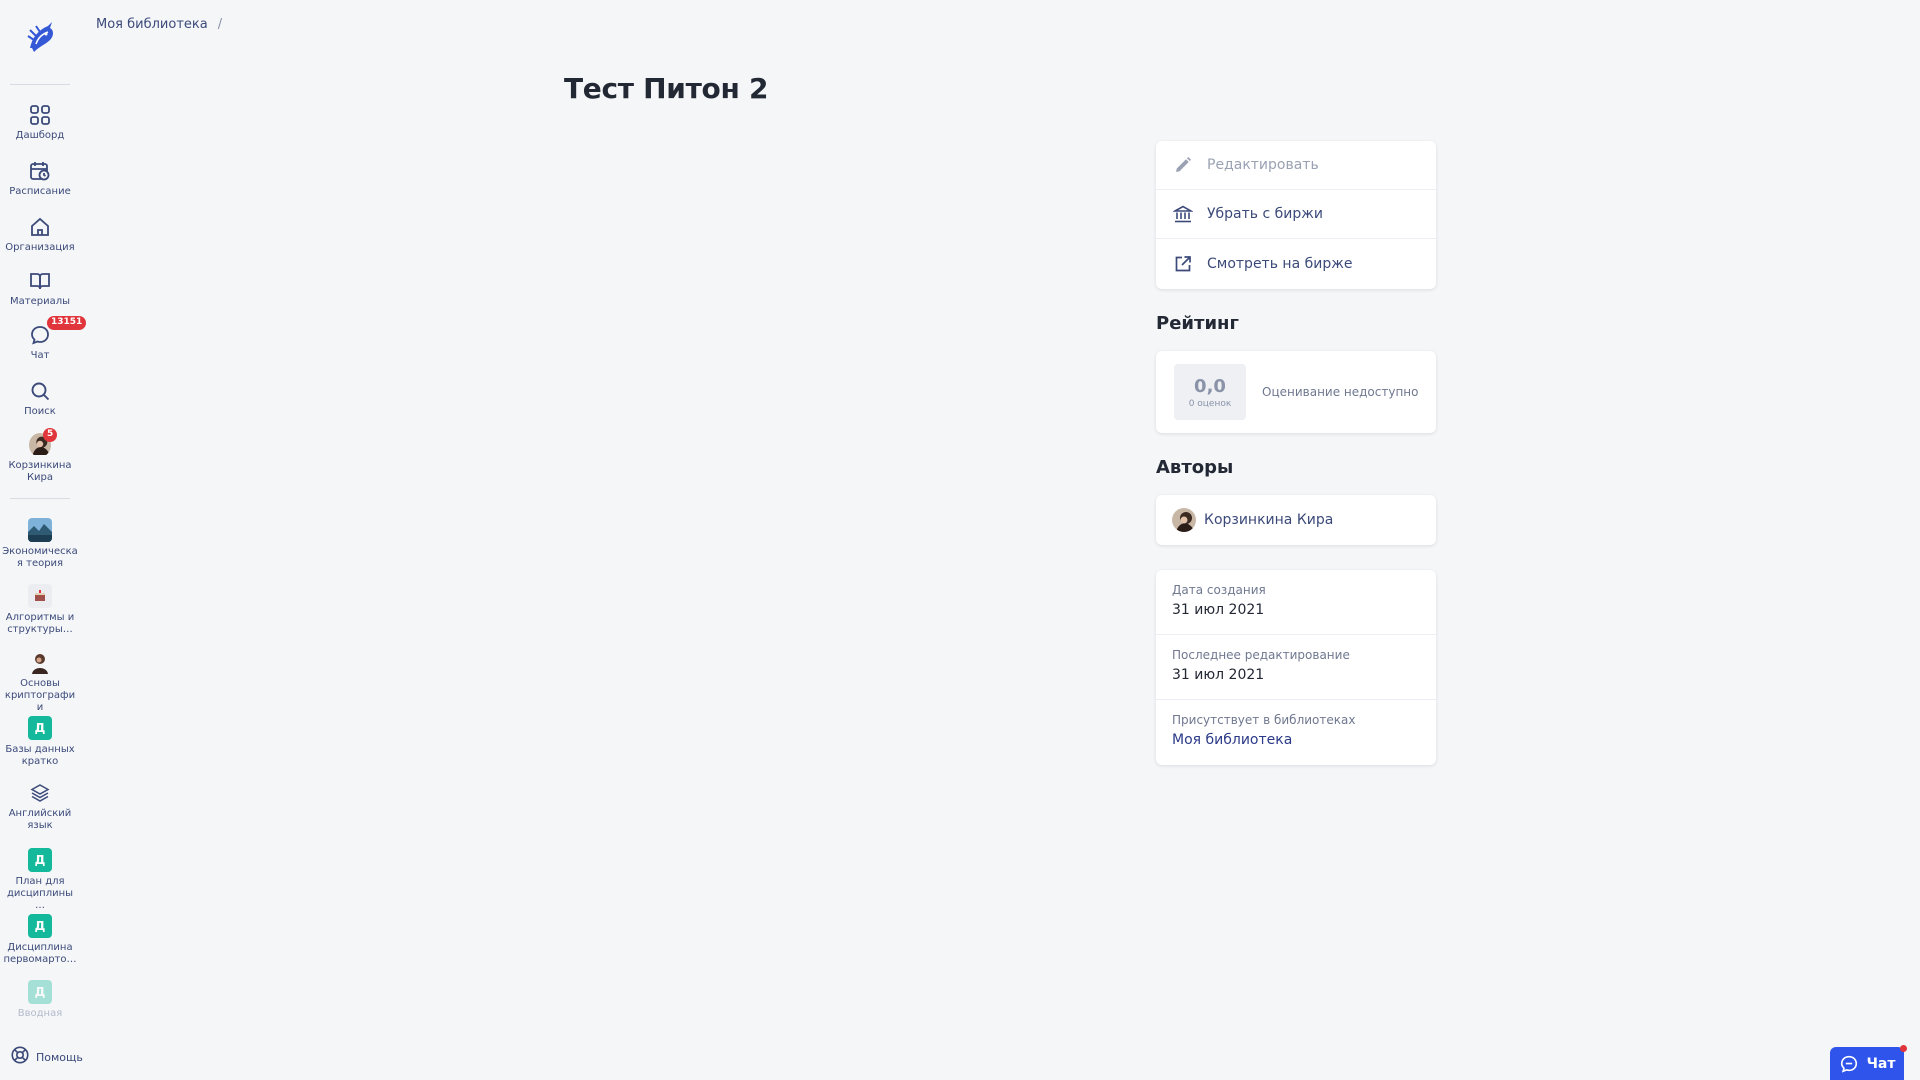  What do you see at coordinates (1184, 520) in the screenshot?
I see `author-avatar` at bounding box center [1184, 520].